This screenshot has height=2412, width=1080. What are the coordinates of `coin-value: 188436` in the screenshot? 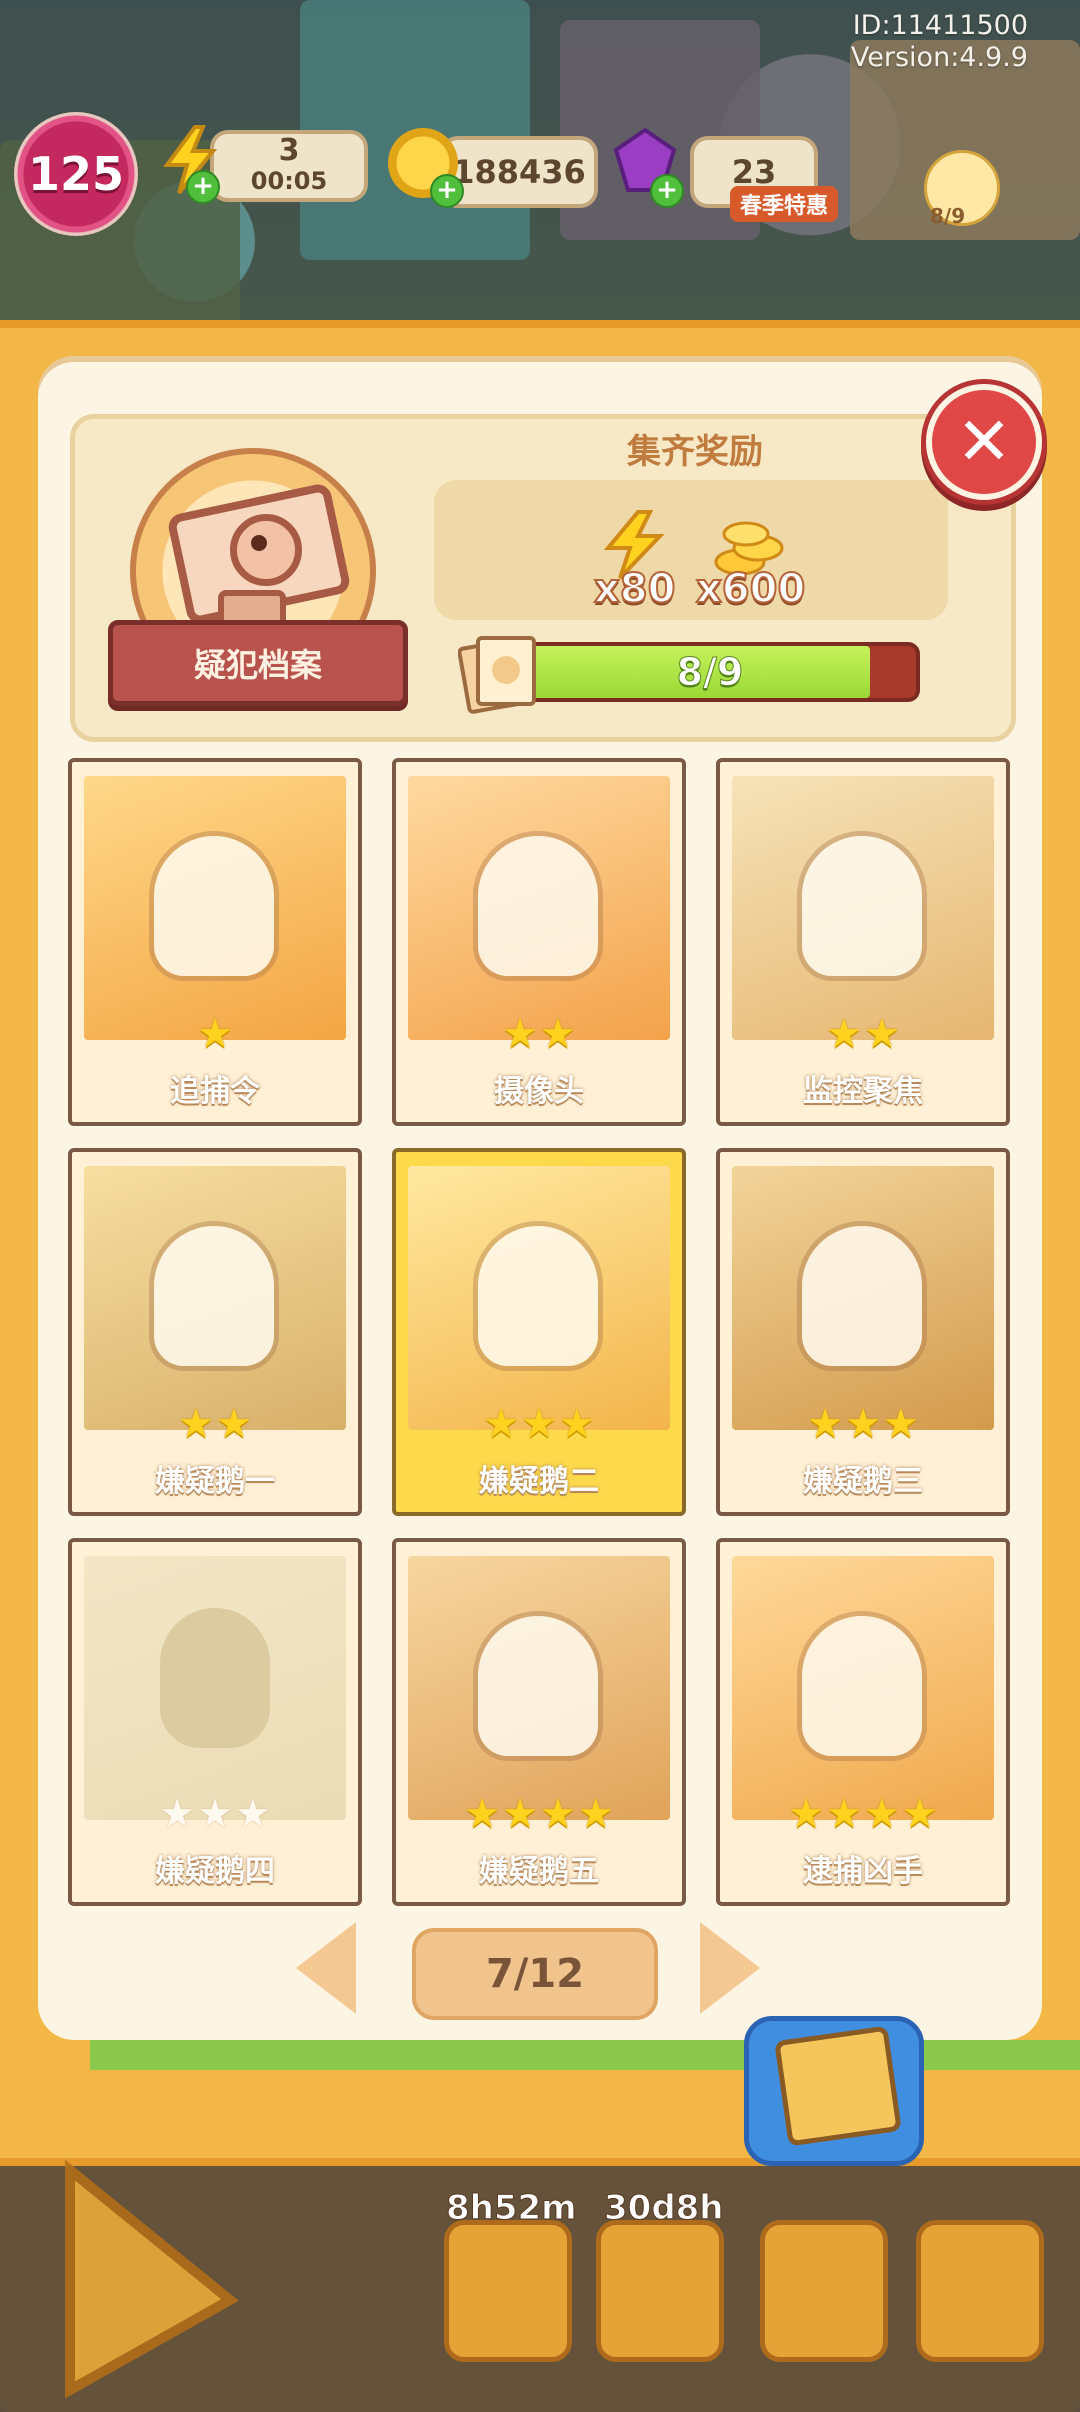 It's located at (519, 172).